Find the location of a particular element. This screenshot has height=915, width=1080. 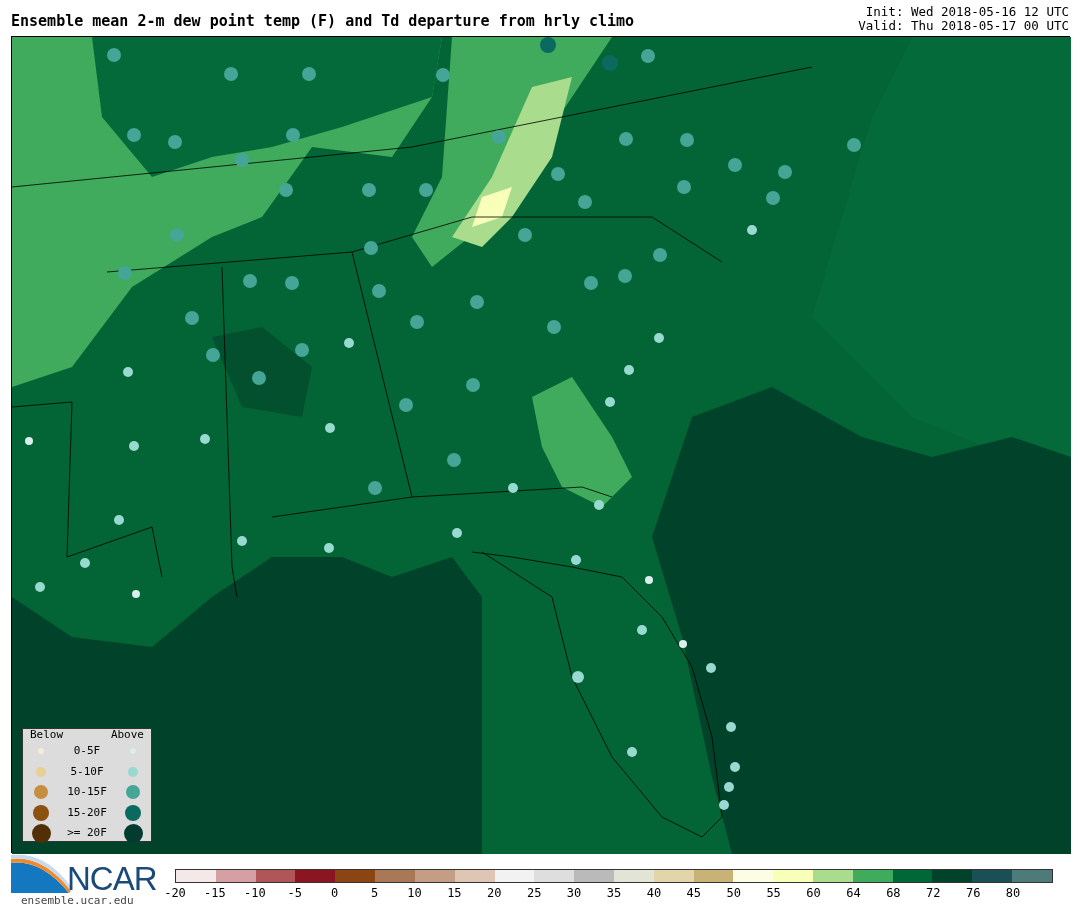

legend-header: Above is located at coordinates (127, 735).